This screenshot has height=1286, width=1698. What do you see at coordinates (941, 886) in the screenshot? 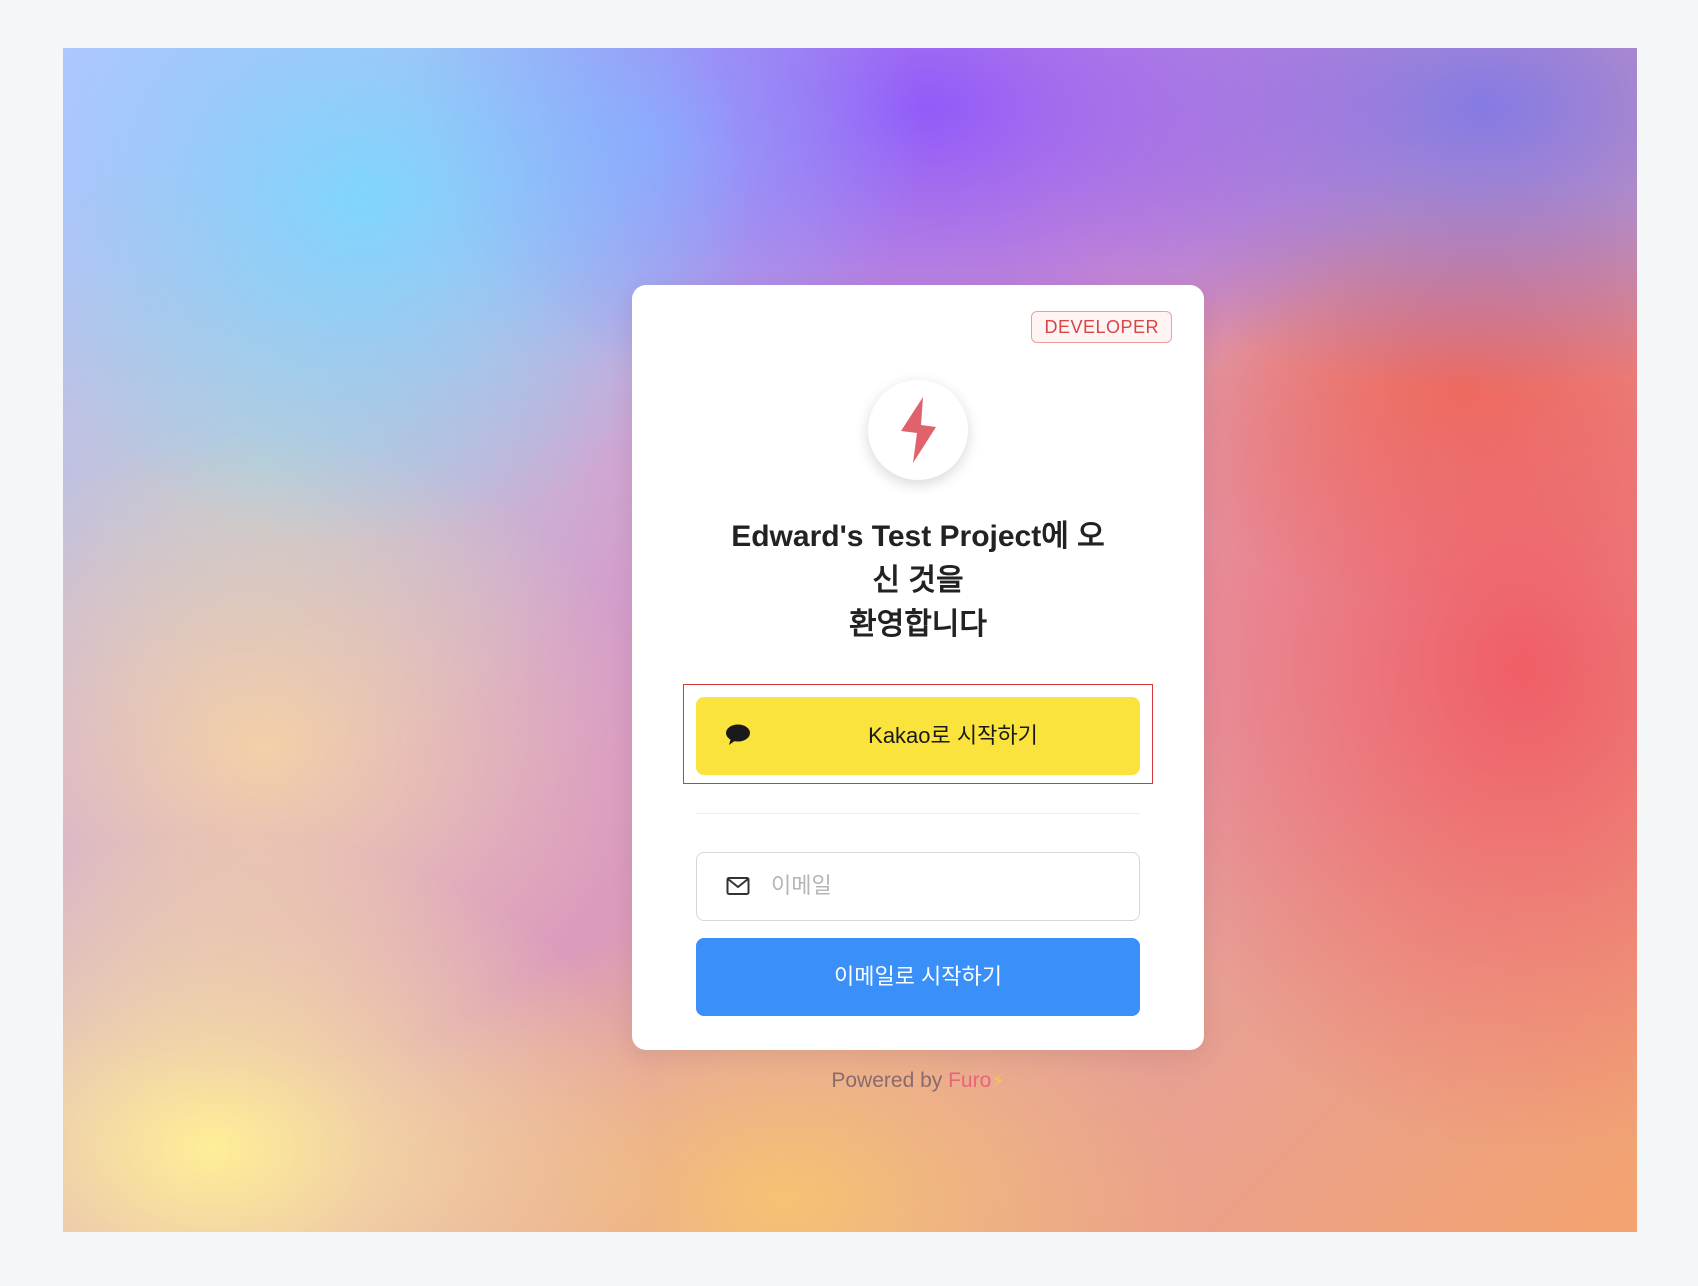
I see `email-input` at bounding box center [941, 886].